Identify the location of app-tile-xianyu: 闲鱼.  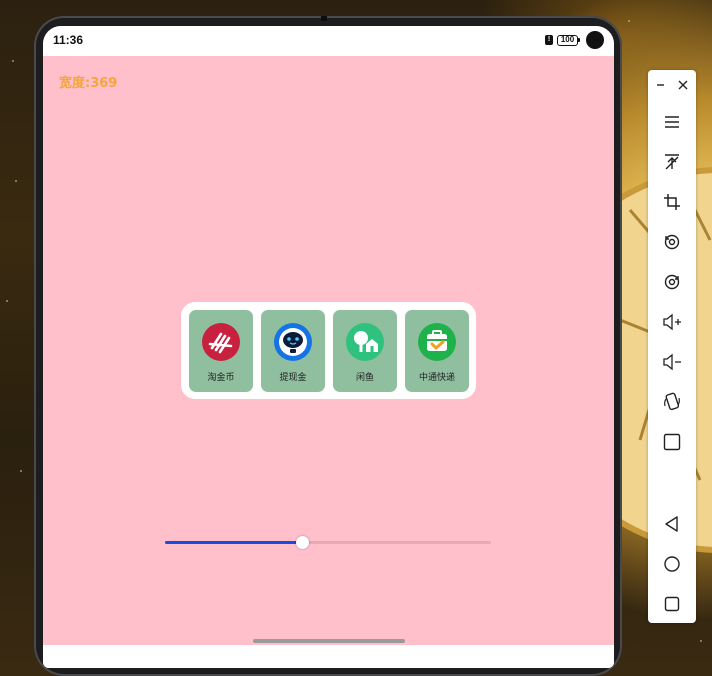
(365, 351).